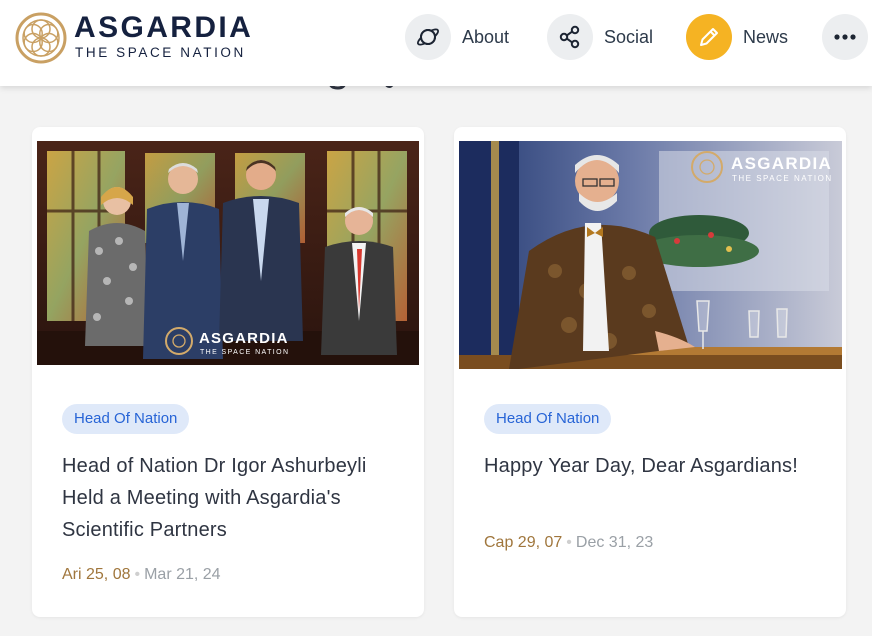  What do you see at coordinates (737, 37) in the screenshot?
I see `nav-news: News` at bounding box center [737, 37].